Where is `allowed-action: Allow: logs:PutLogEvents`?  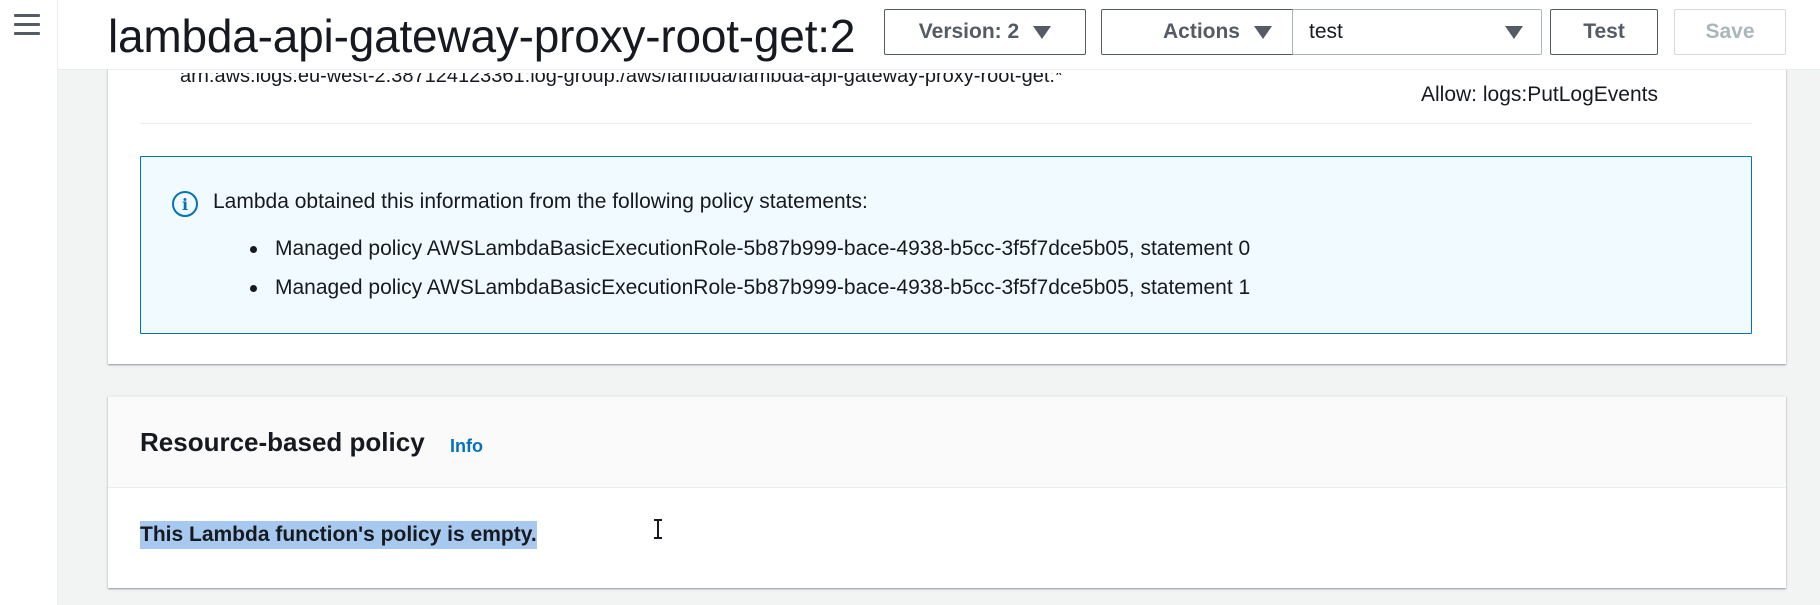 allowed-action: Allow: logs:PutLogEvents is located at coordinates (1539, 94).